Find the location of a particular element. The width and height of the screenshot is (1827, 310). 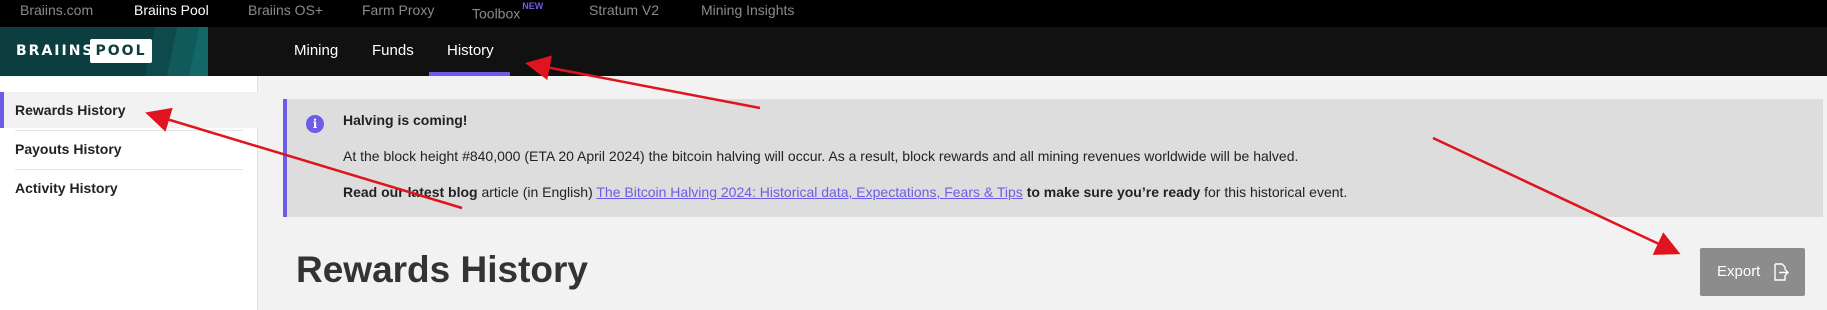

sidebar-item-activity-history: Activity History is located at coordinates (129, 188).